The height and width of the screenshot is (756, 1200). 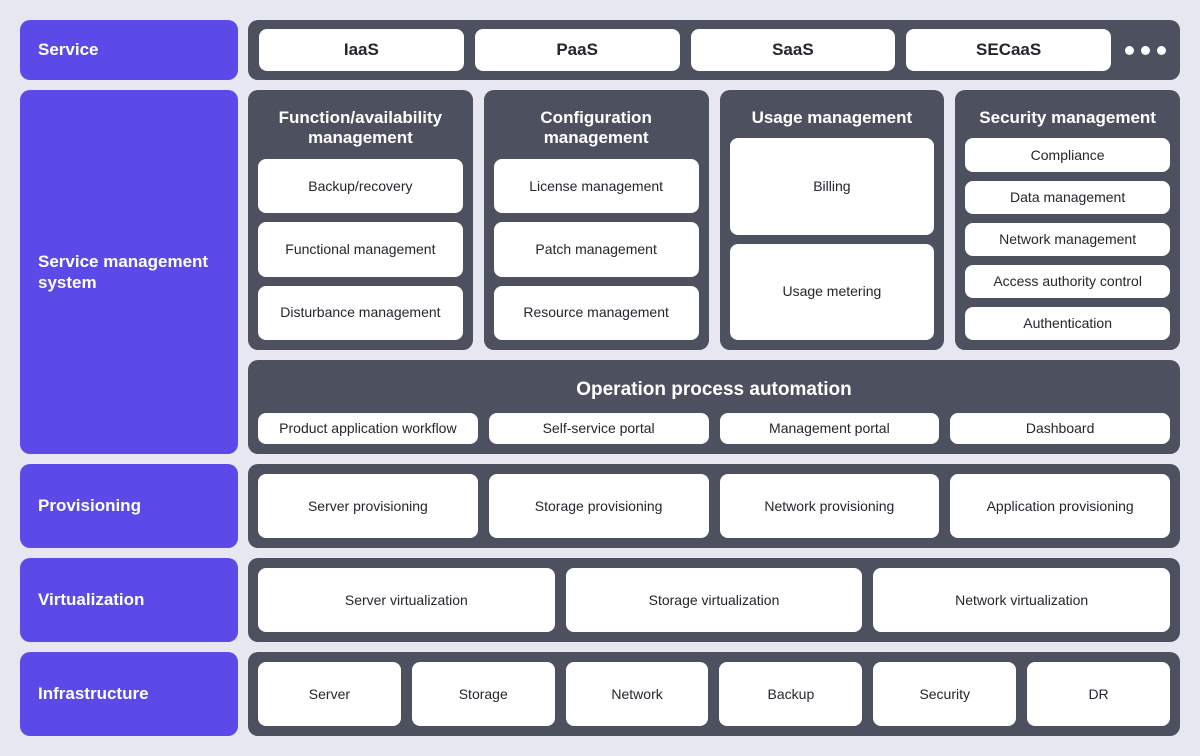 I want to click on rail-item-virtualization: Virtualization, so click(x=129, y=600).